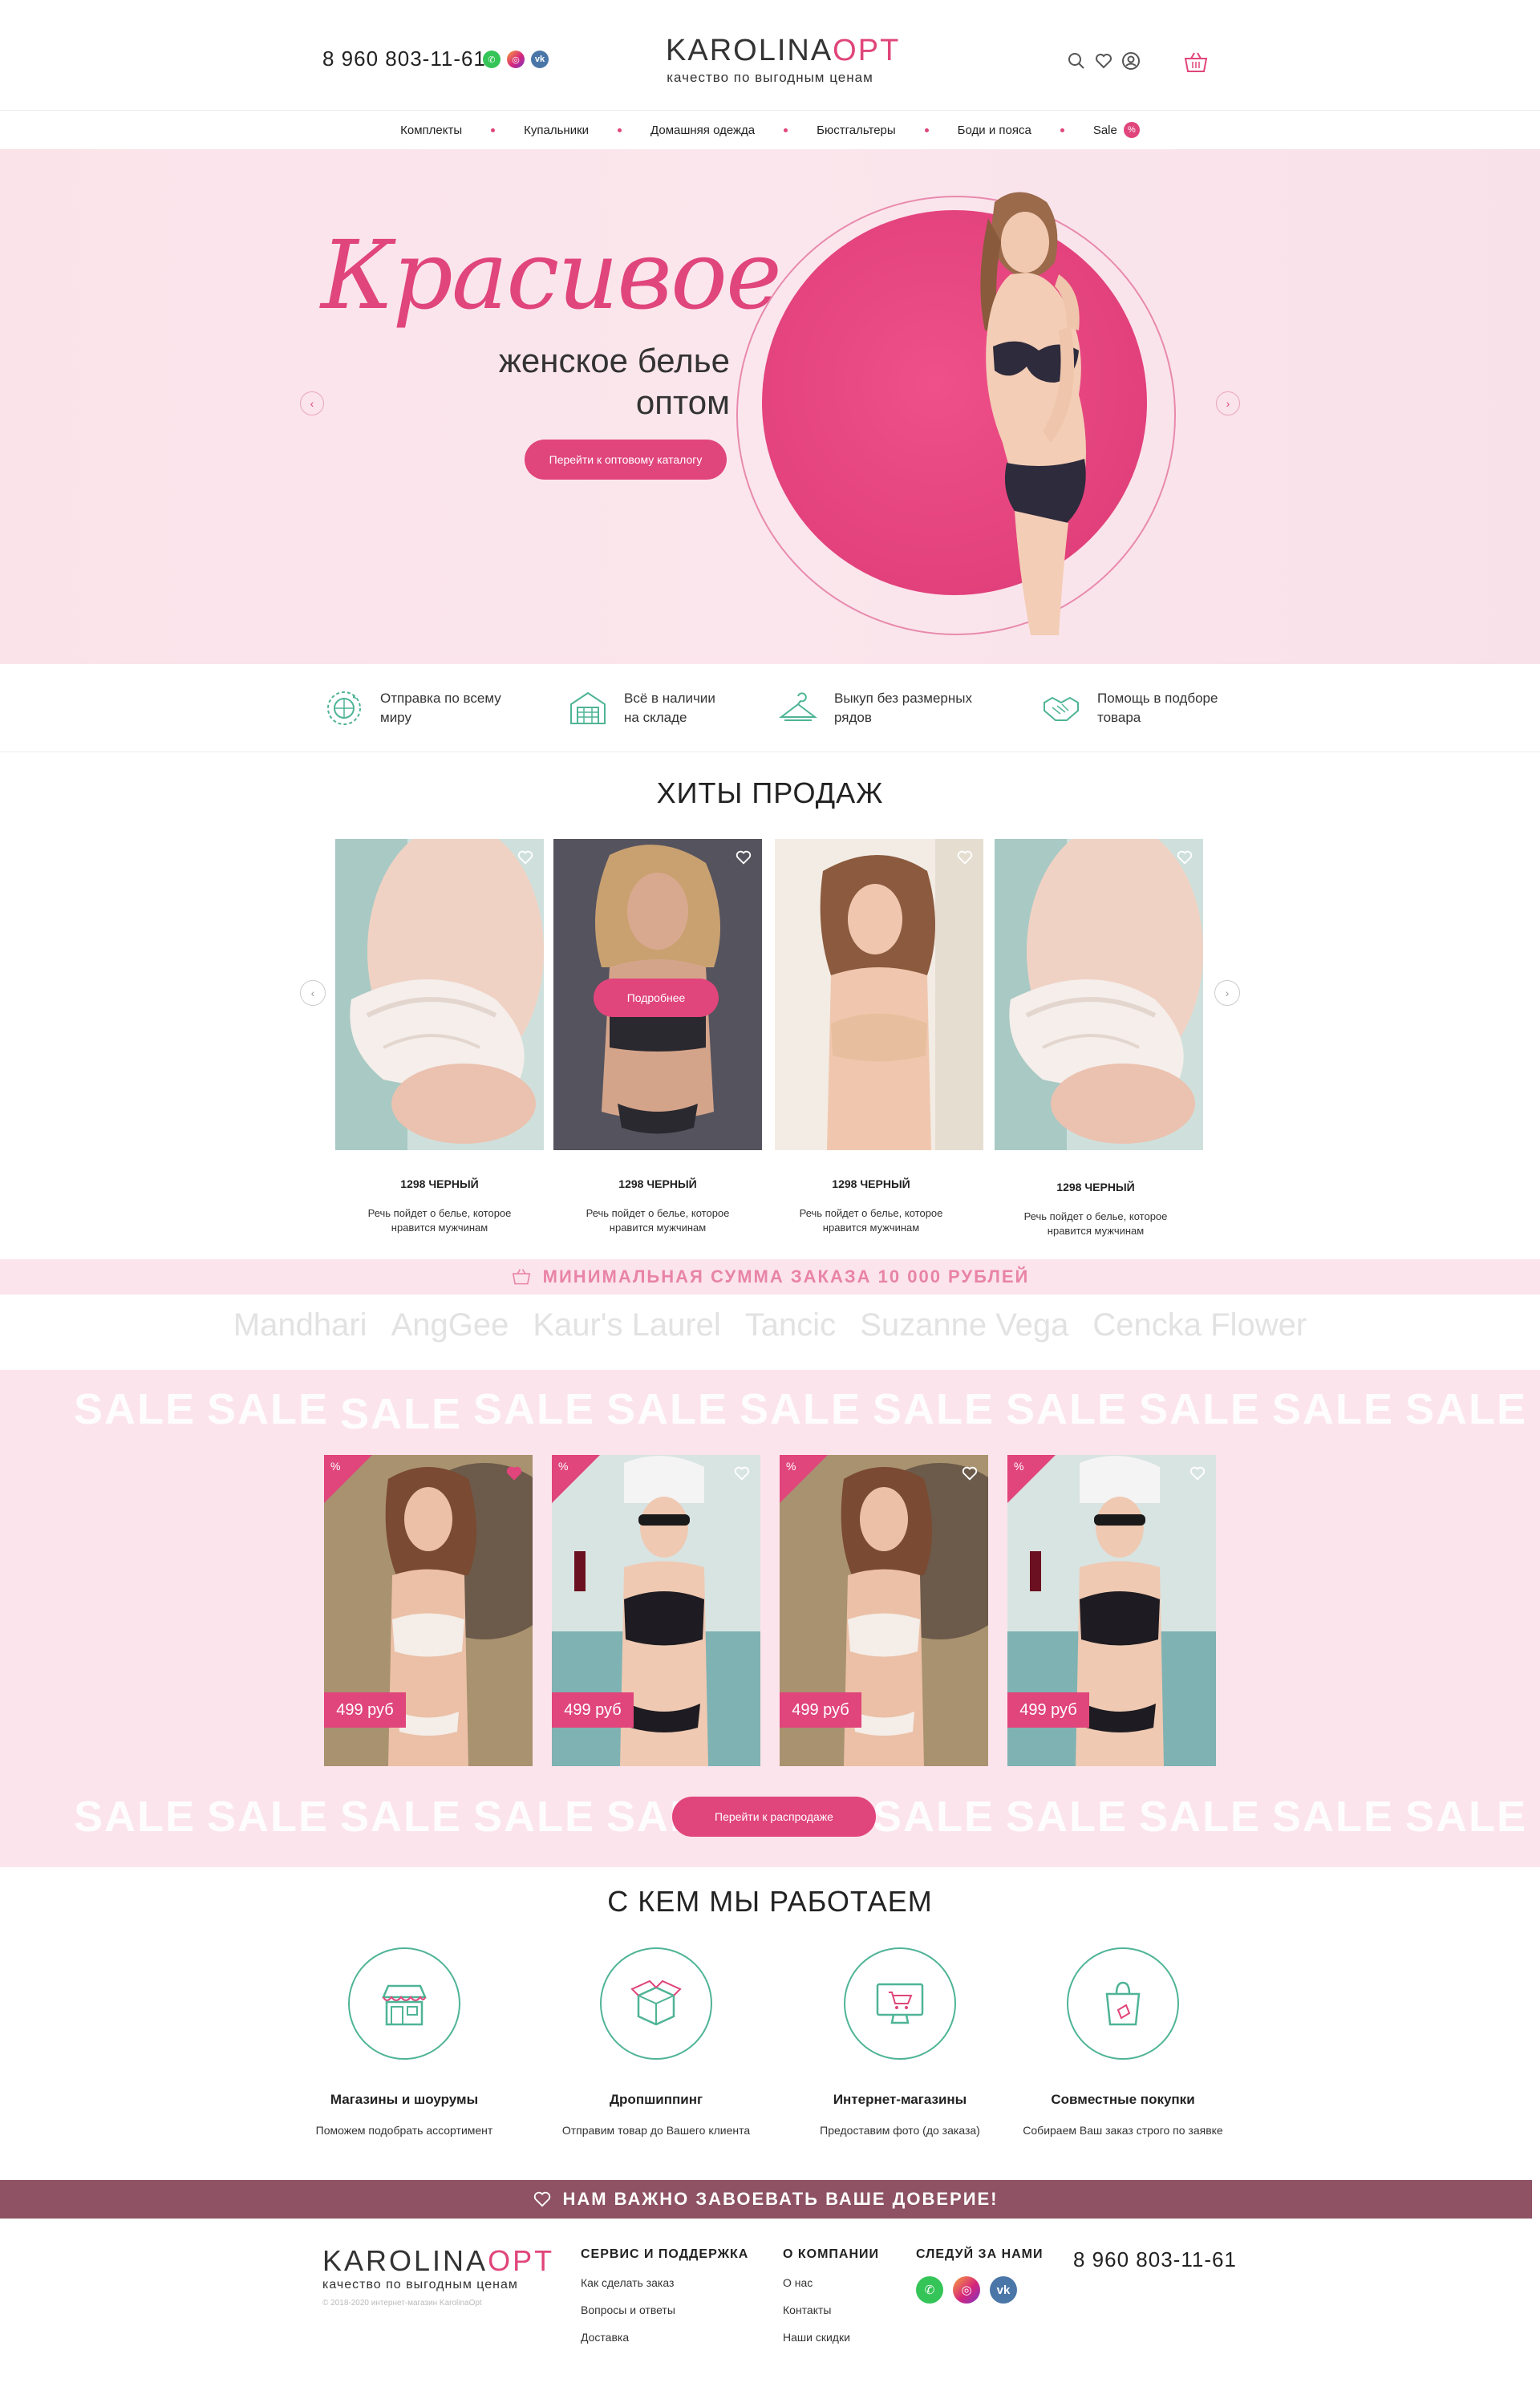  I want to click on warehouse-icon, so click(588, 707).